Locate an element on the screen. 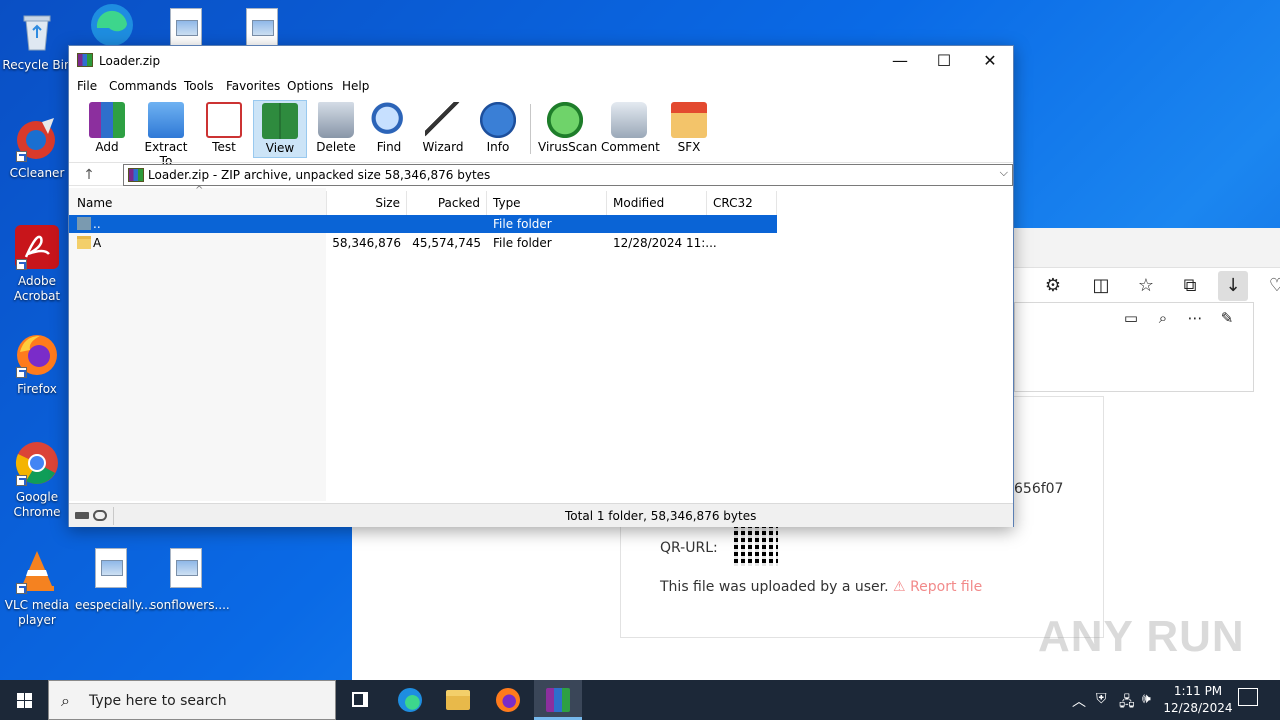  desktop-icon-recycle-bin: Recycle Bin is located at coordinates (37, 40).